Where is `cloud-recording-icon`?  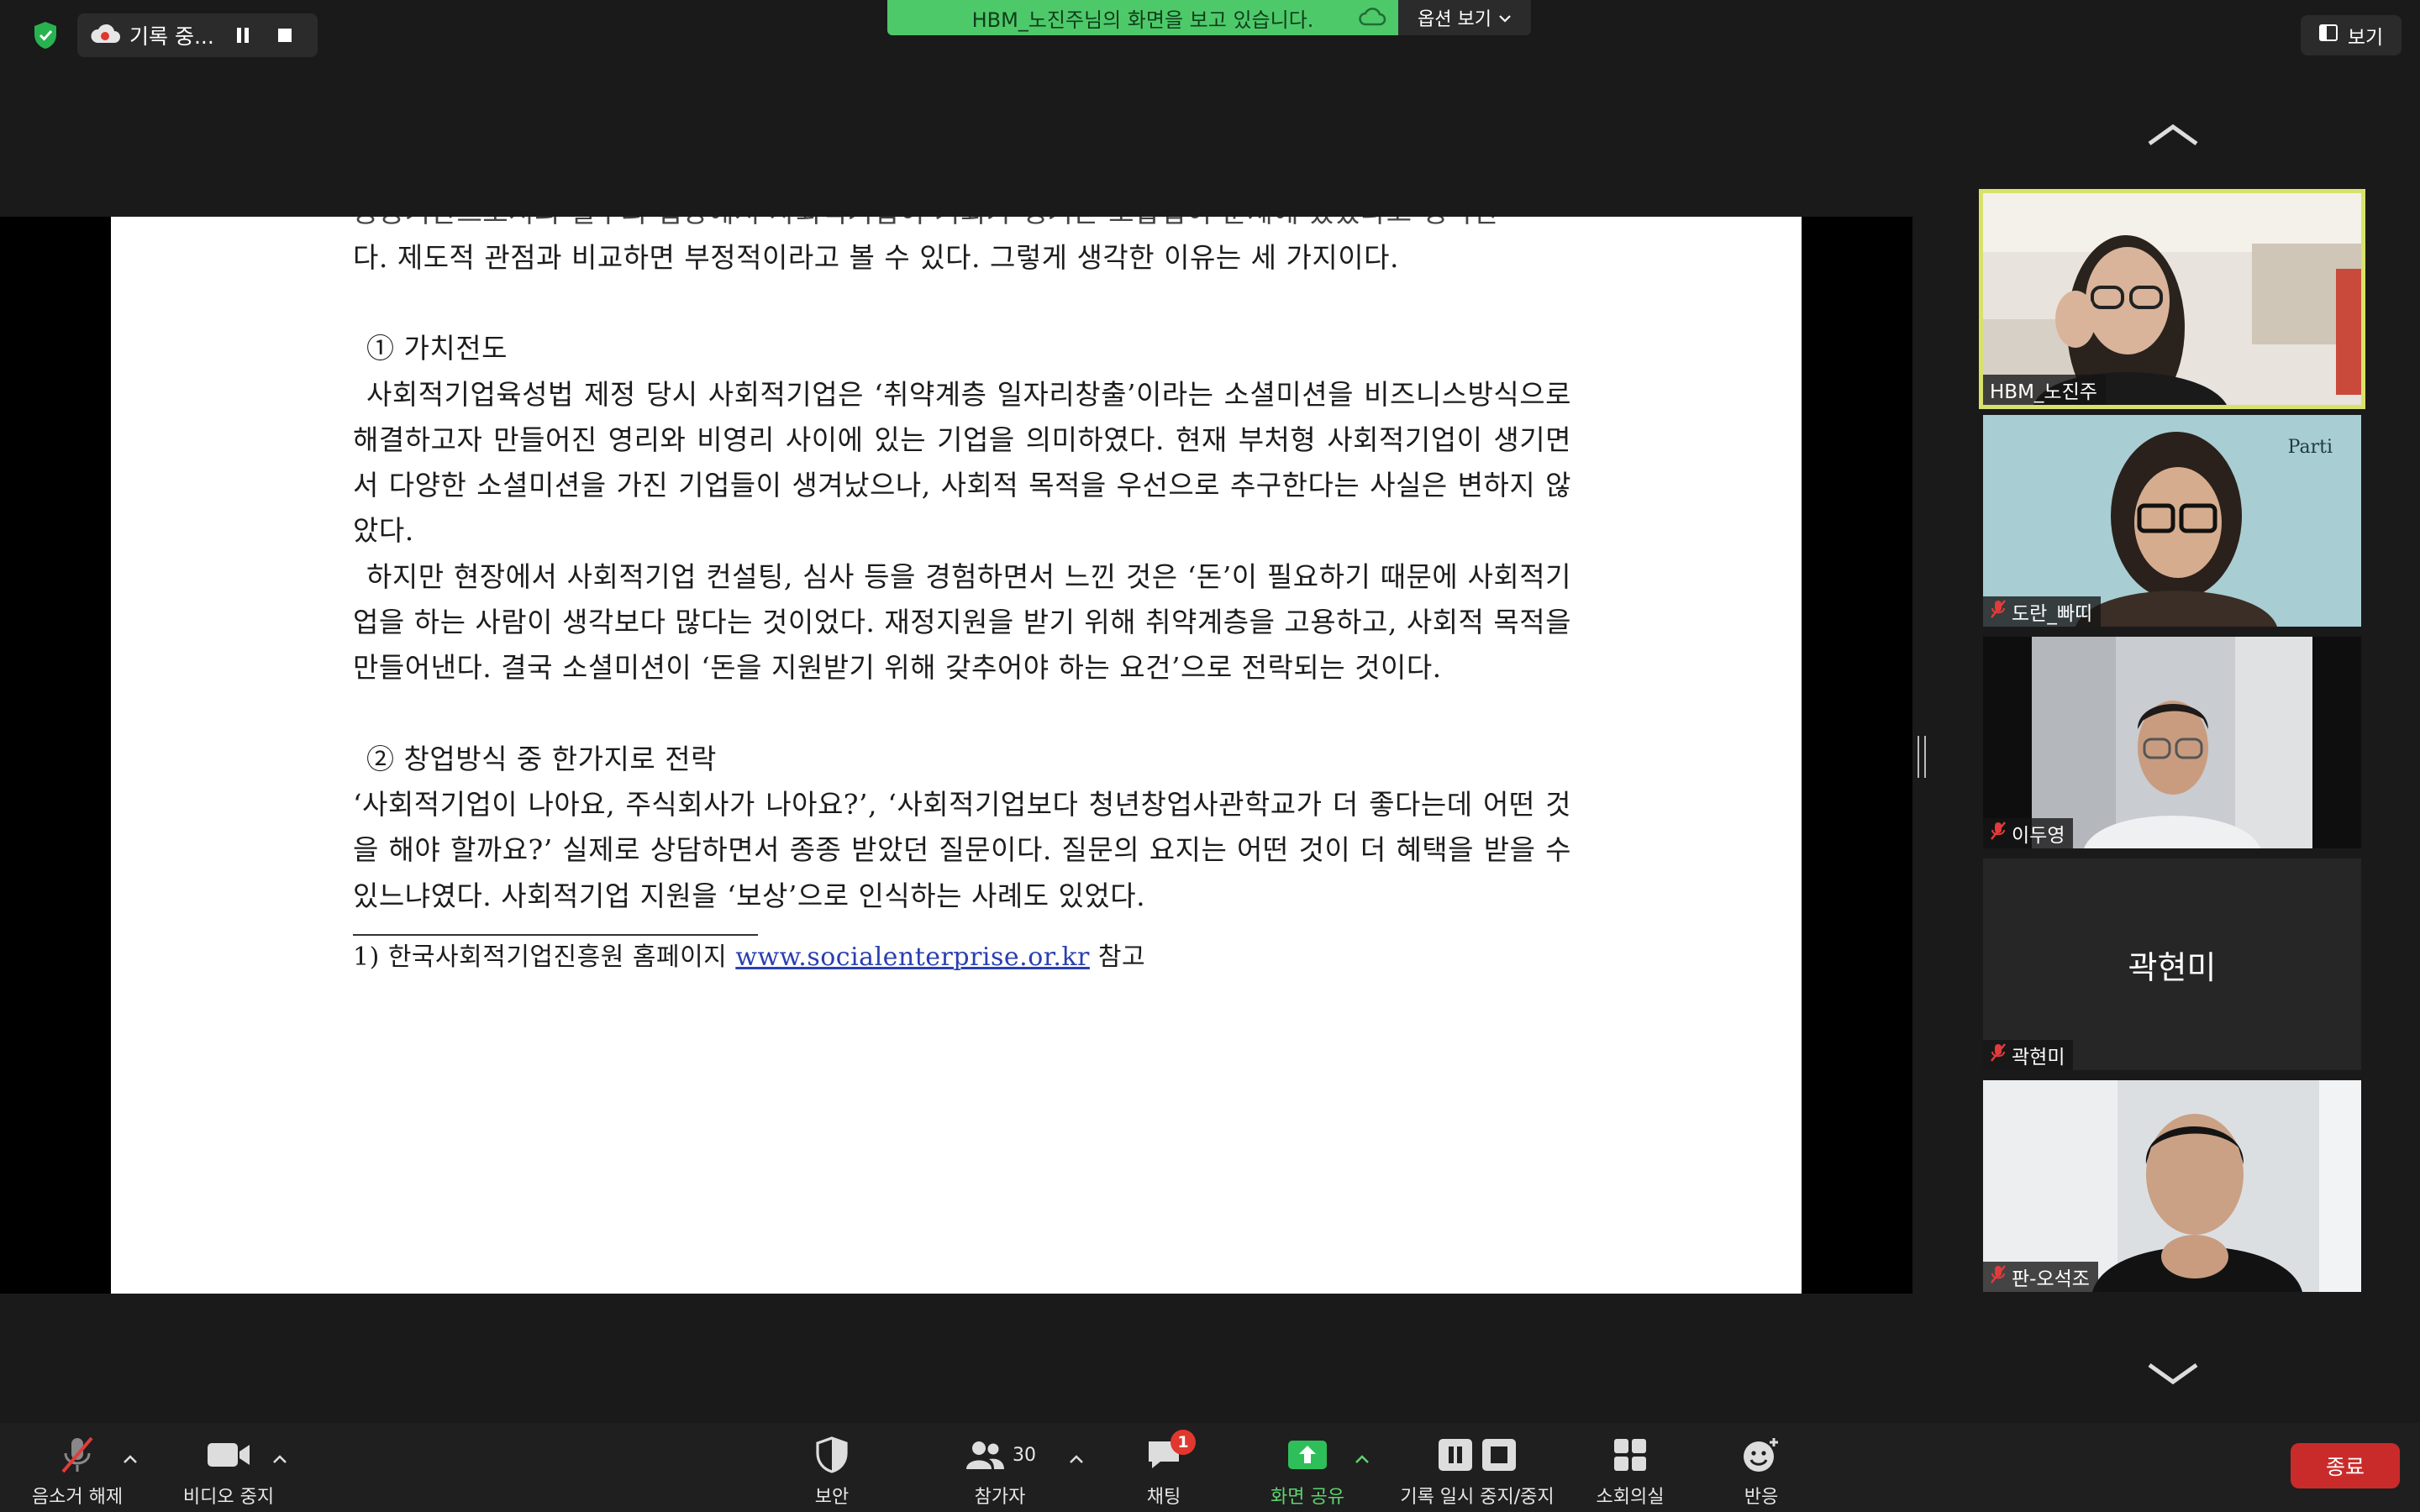 cloud-recording-icon is located at coordinates (105, 35).